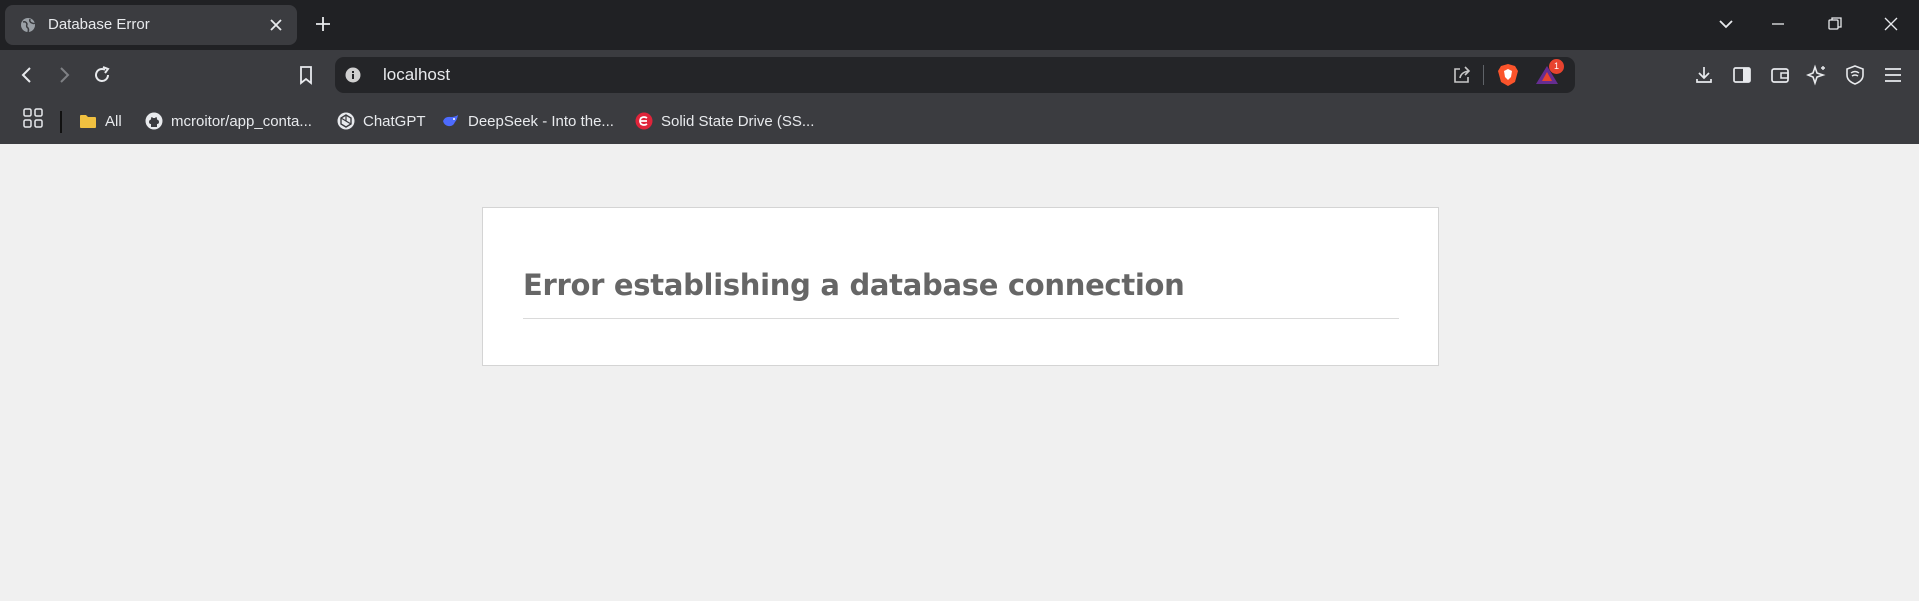  Describe the element at coordinates (1704, 75) in the screenshot. I see `download-icon` at that location.